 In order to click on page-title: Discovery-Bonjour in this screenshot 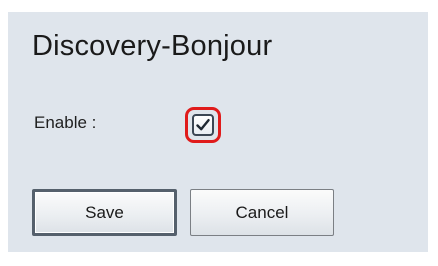, I will do `click(152, 46)`.